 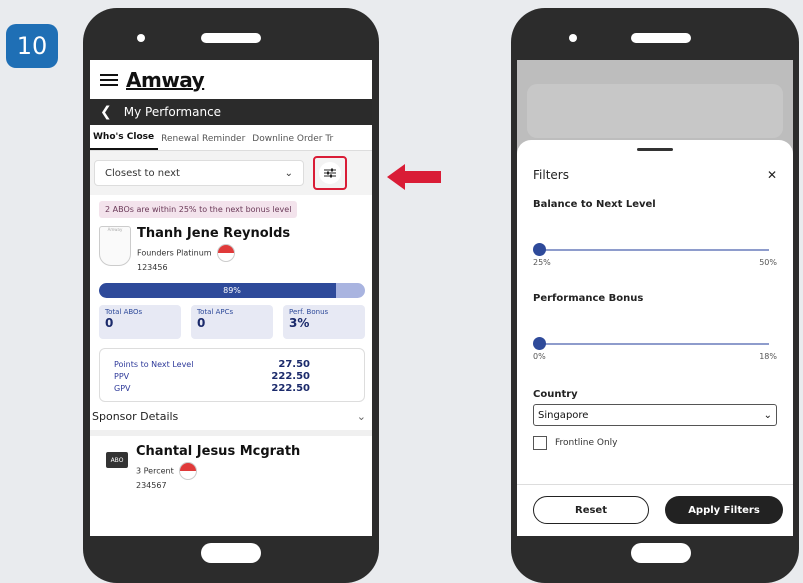 What do you see at coordinates (309, 312) in the screenshot?
I see `stat-label: Perf. Bonus` at bounding box center [309, 312].